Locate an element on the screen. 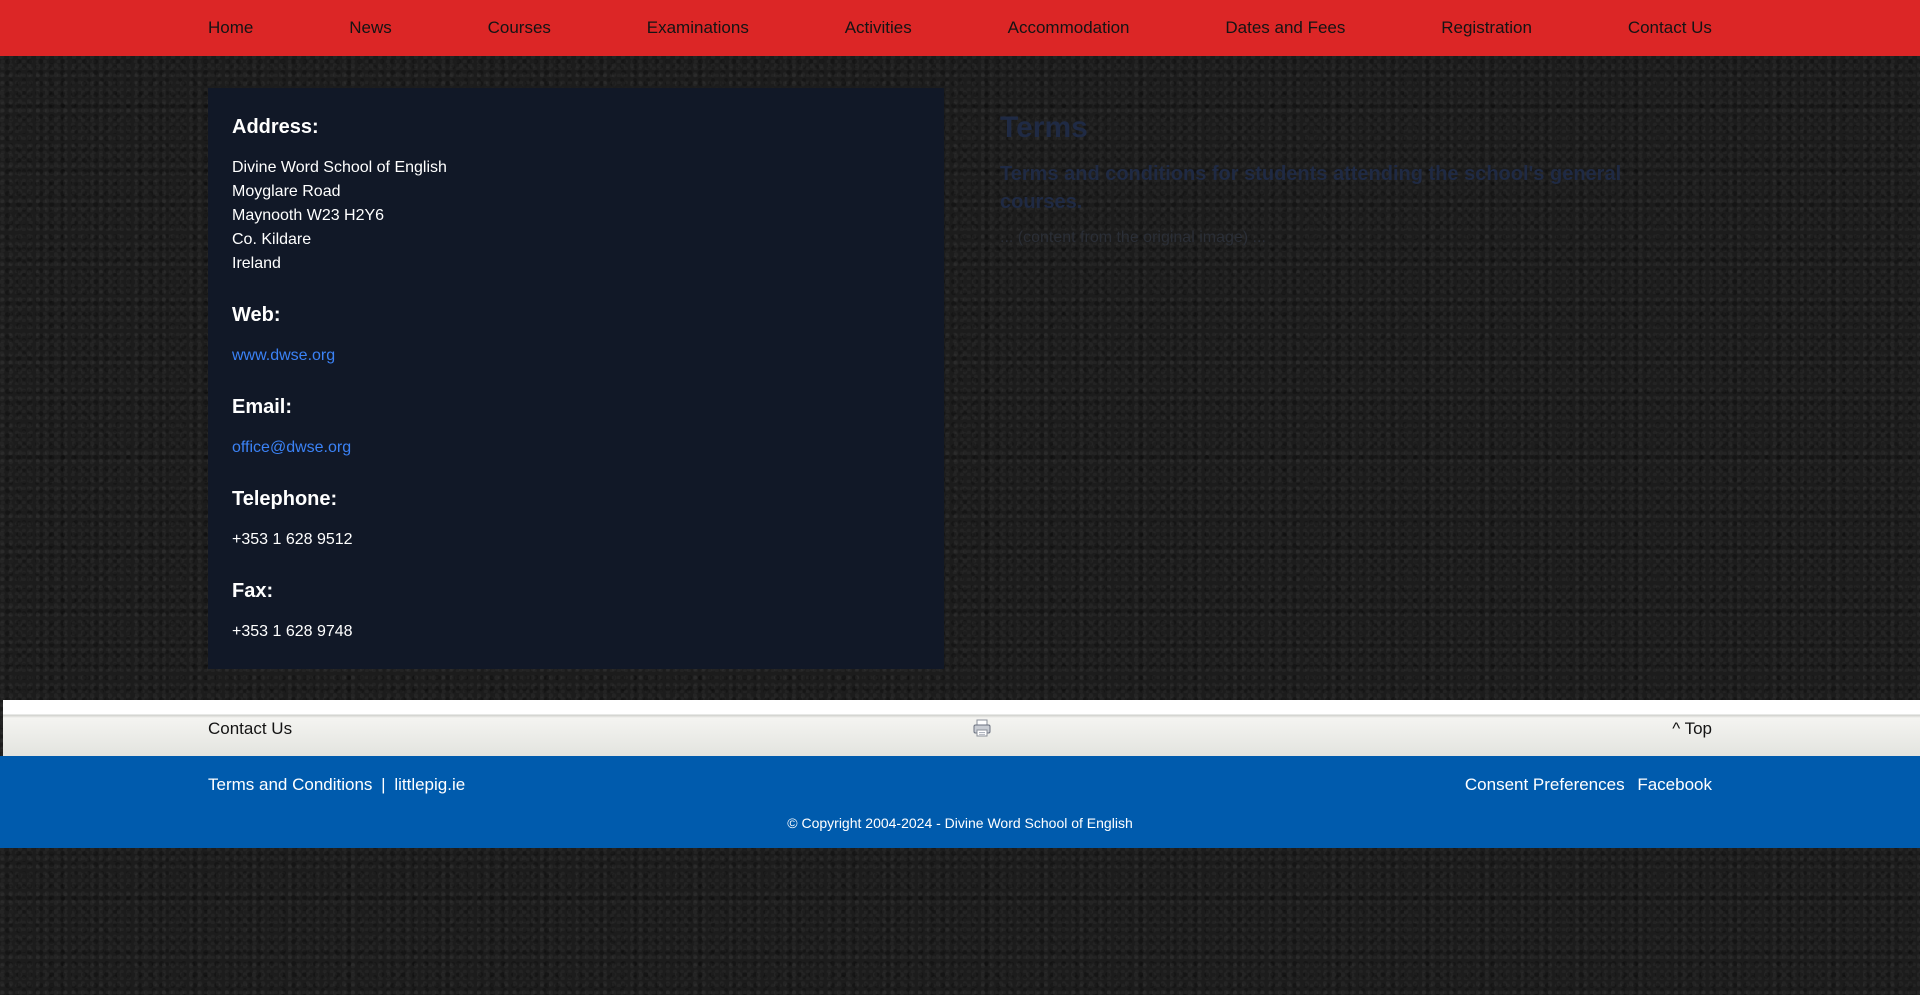 The height and width of the screenshot is (995, 1920). nav-item-accommodation: Accommodation is located at coordinates (1069, 28).